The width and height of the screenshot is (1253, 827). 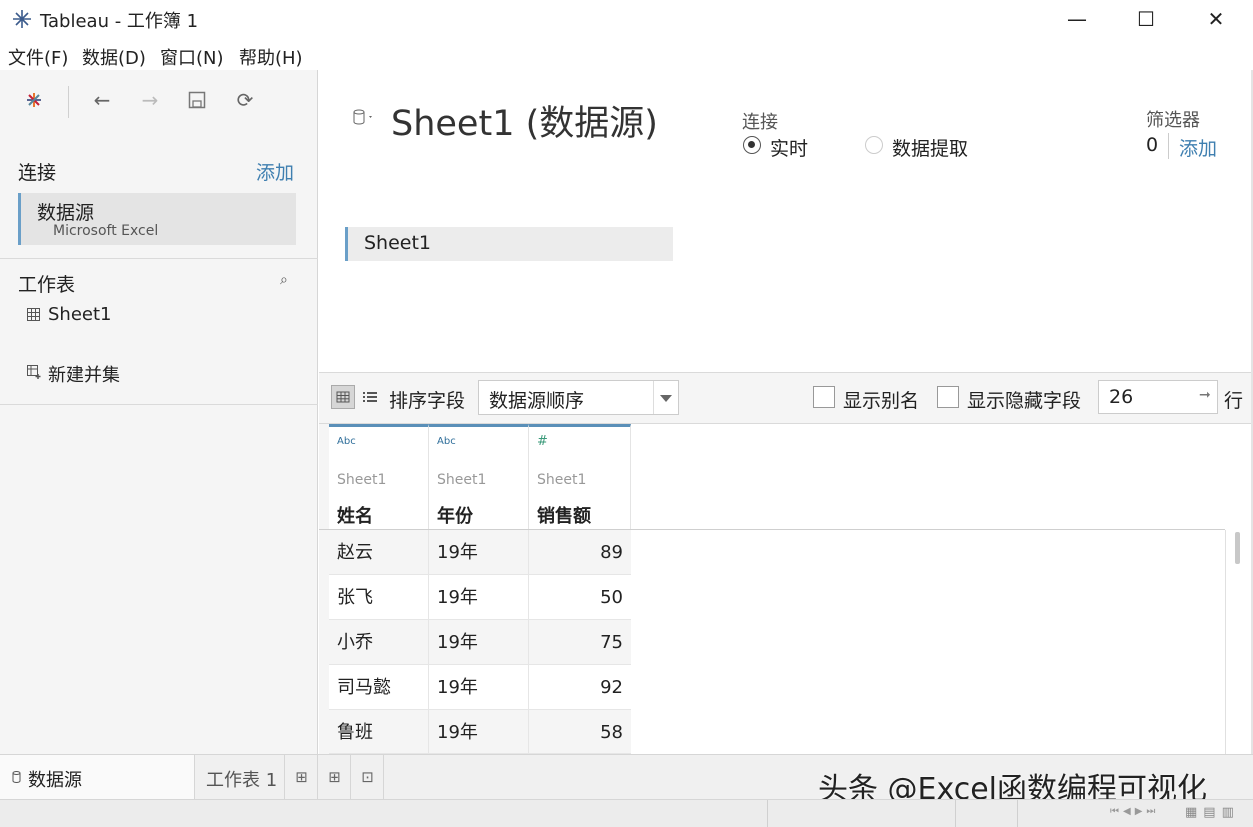 What do you see at coordinates (1237, 548) in the screenshot?
I see `scrollbar-thumb` at bounding box center [1237, 548].